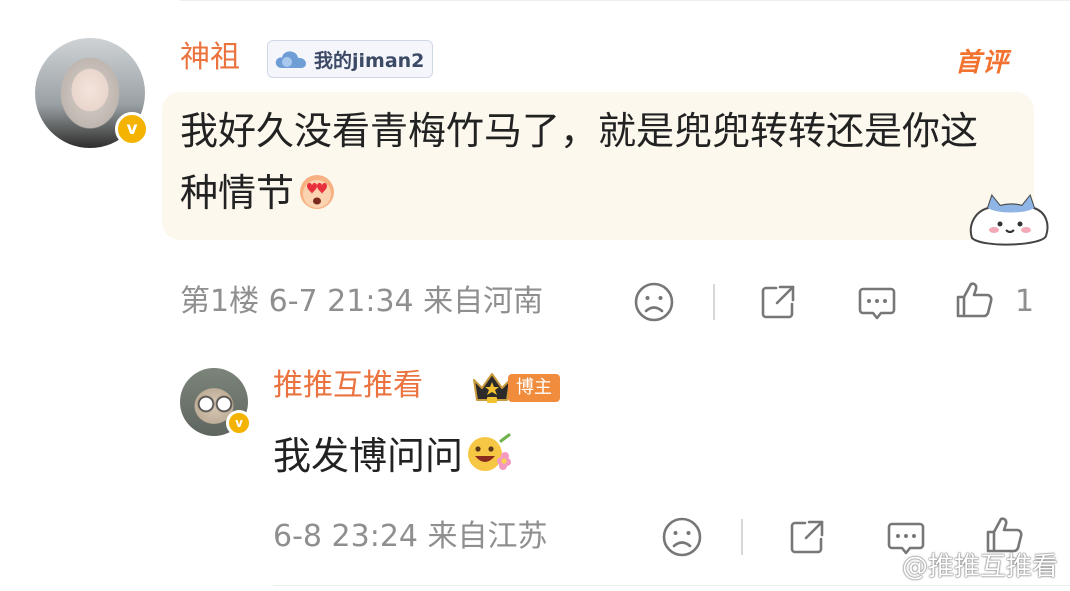 This screenshot has height=591, width=1070. I want to click on flower-smile-emoji-icon, so click(490, 452).